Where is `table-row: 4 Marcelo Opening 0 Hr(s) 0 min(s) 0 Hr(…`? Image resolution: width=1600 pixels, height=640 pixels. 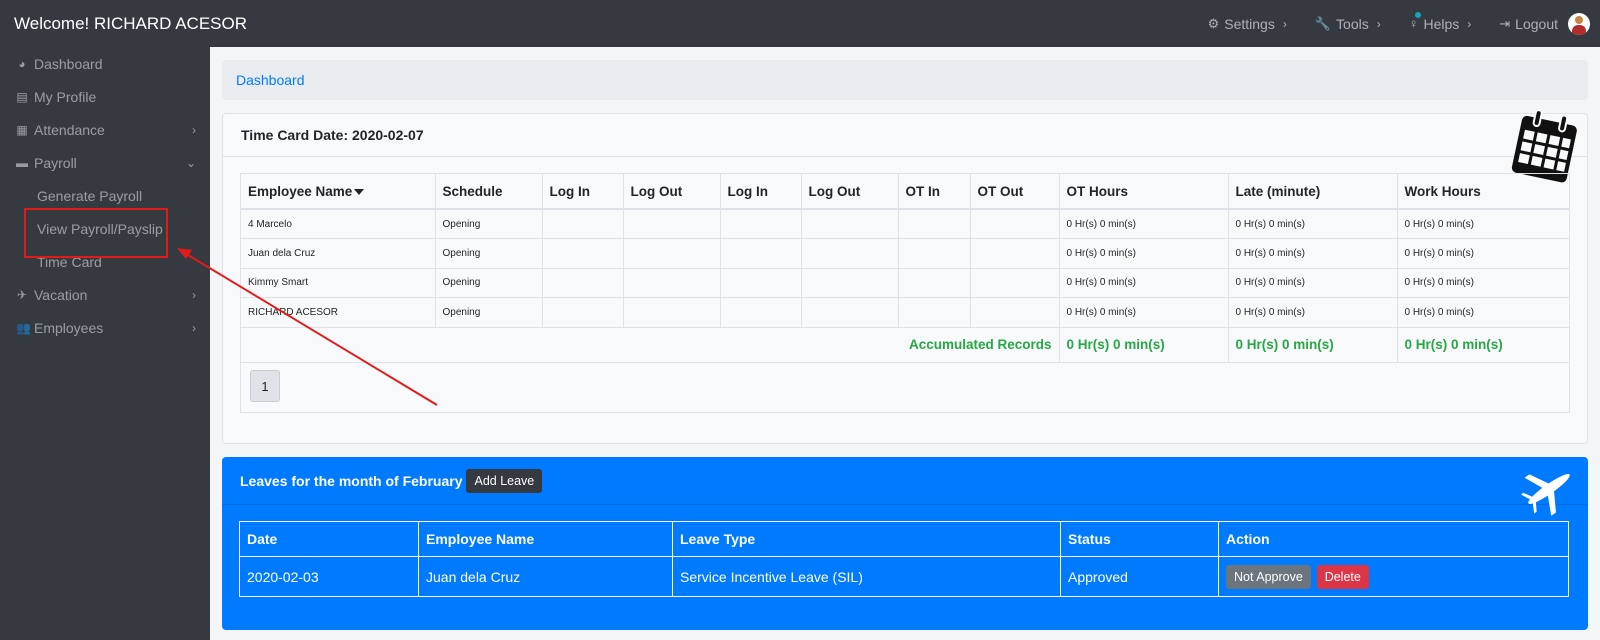
table-row: 4 Marcelo Opening 0 Hr(s) 0 min(s) 0 Hr(… is located at coordinates (905, 224).